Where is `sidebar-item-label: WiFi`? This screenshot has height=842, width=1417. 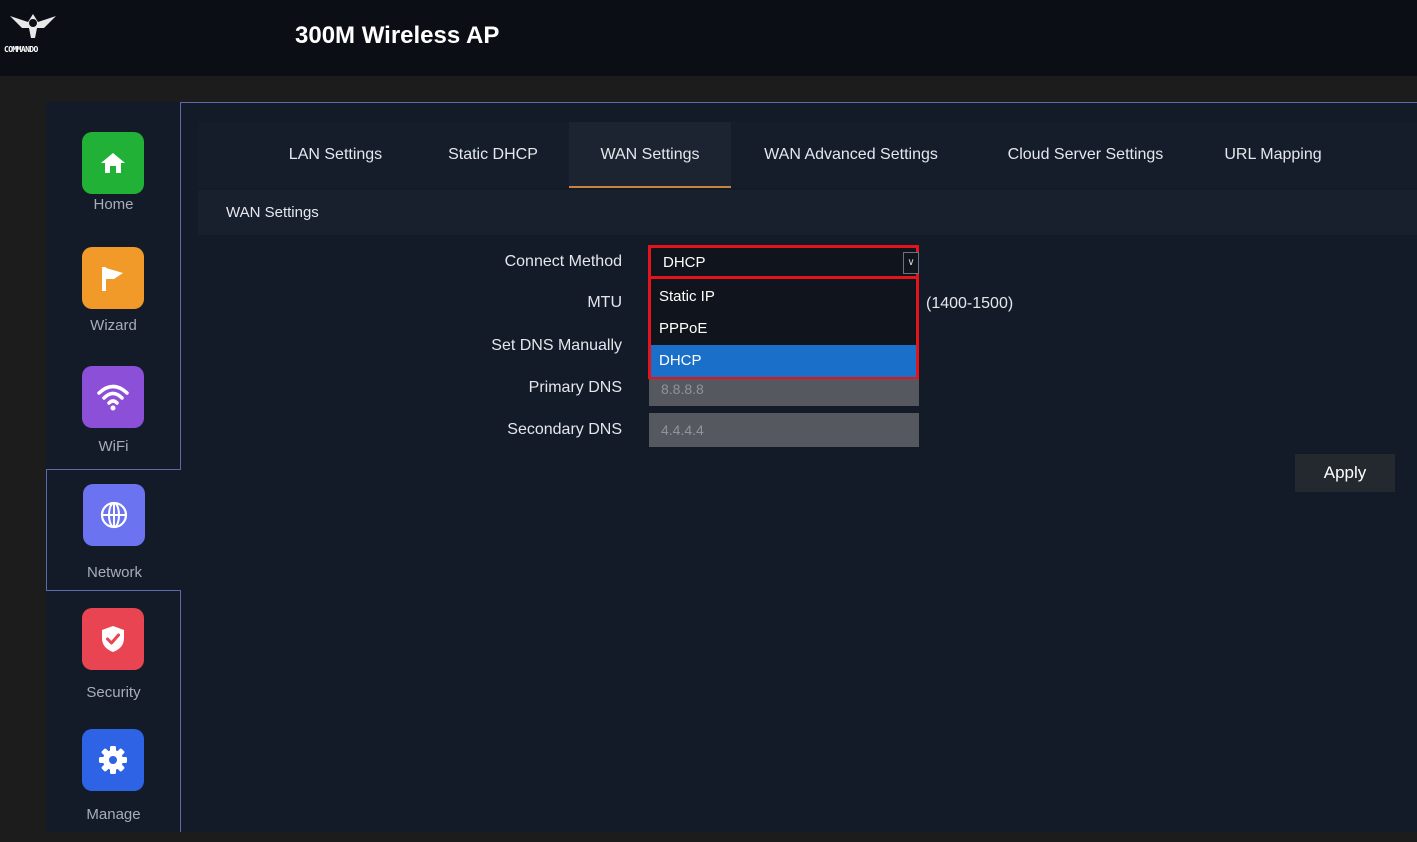 sidebar-item-label: WiFi is located at coordinates (113, 446).